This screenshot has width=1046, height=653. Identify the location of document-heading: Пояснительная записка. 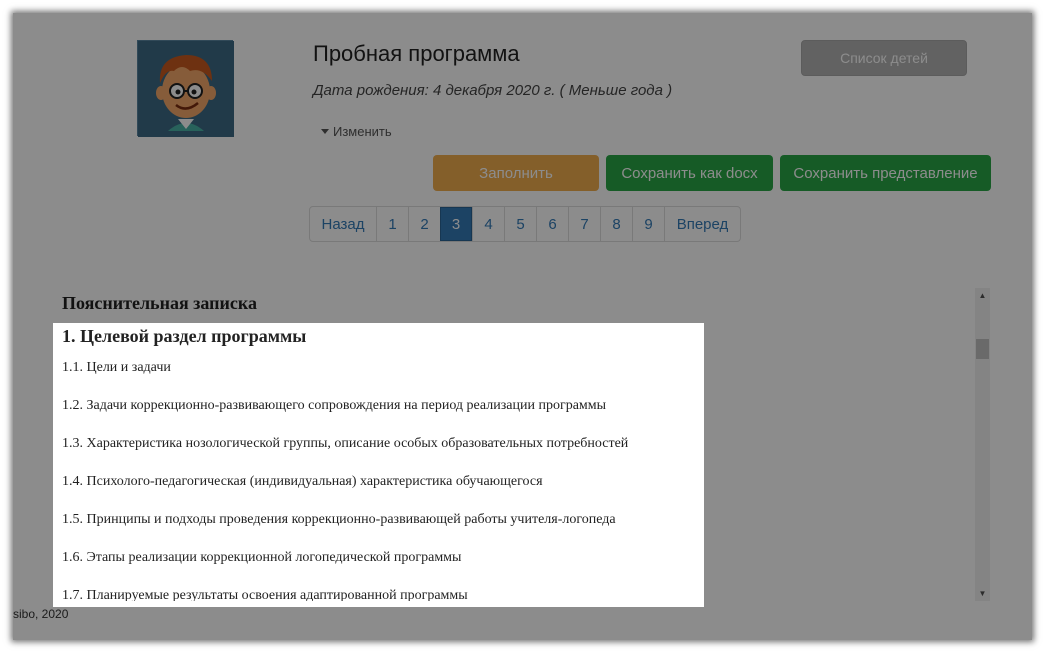
(160, 303).